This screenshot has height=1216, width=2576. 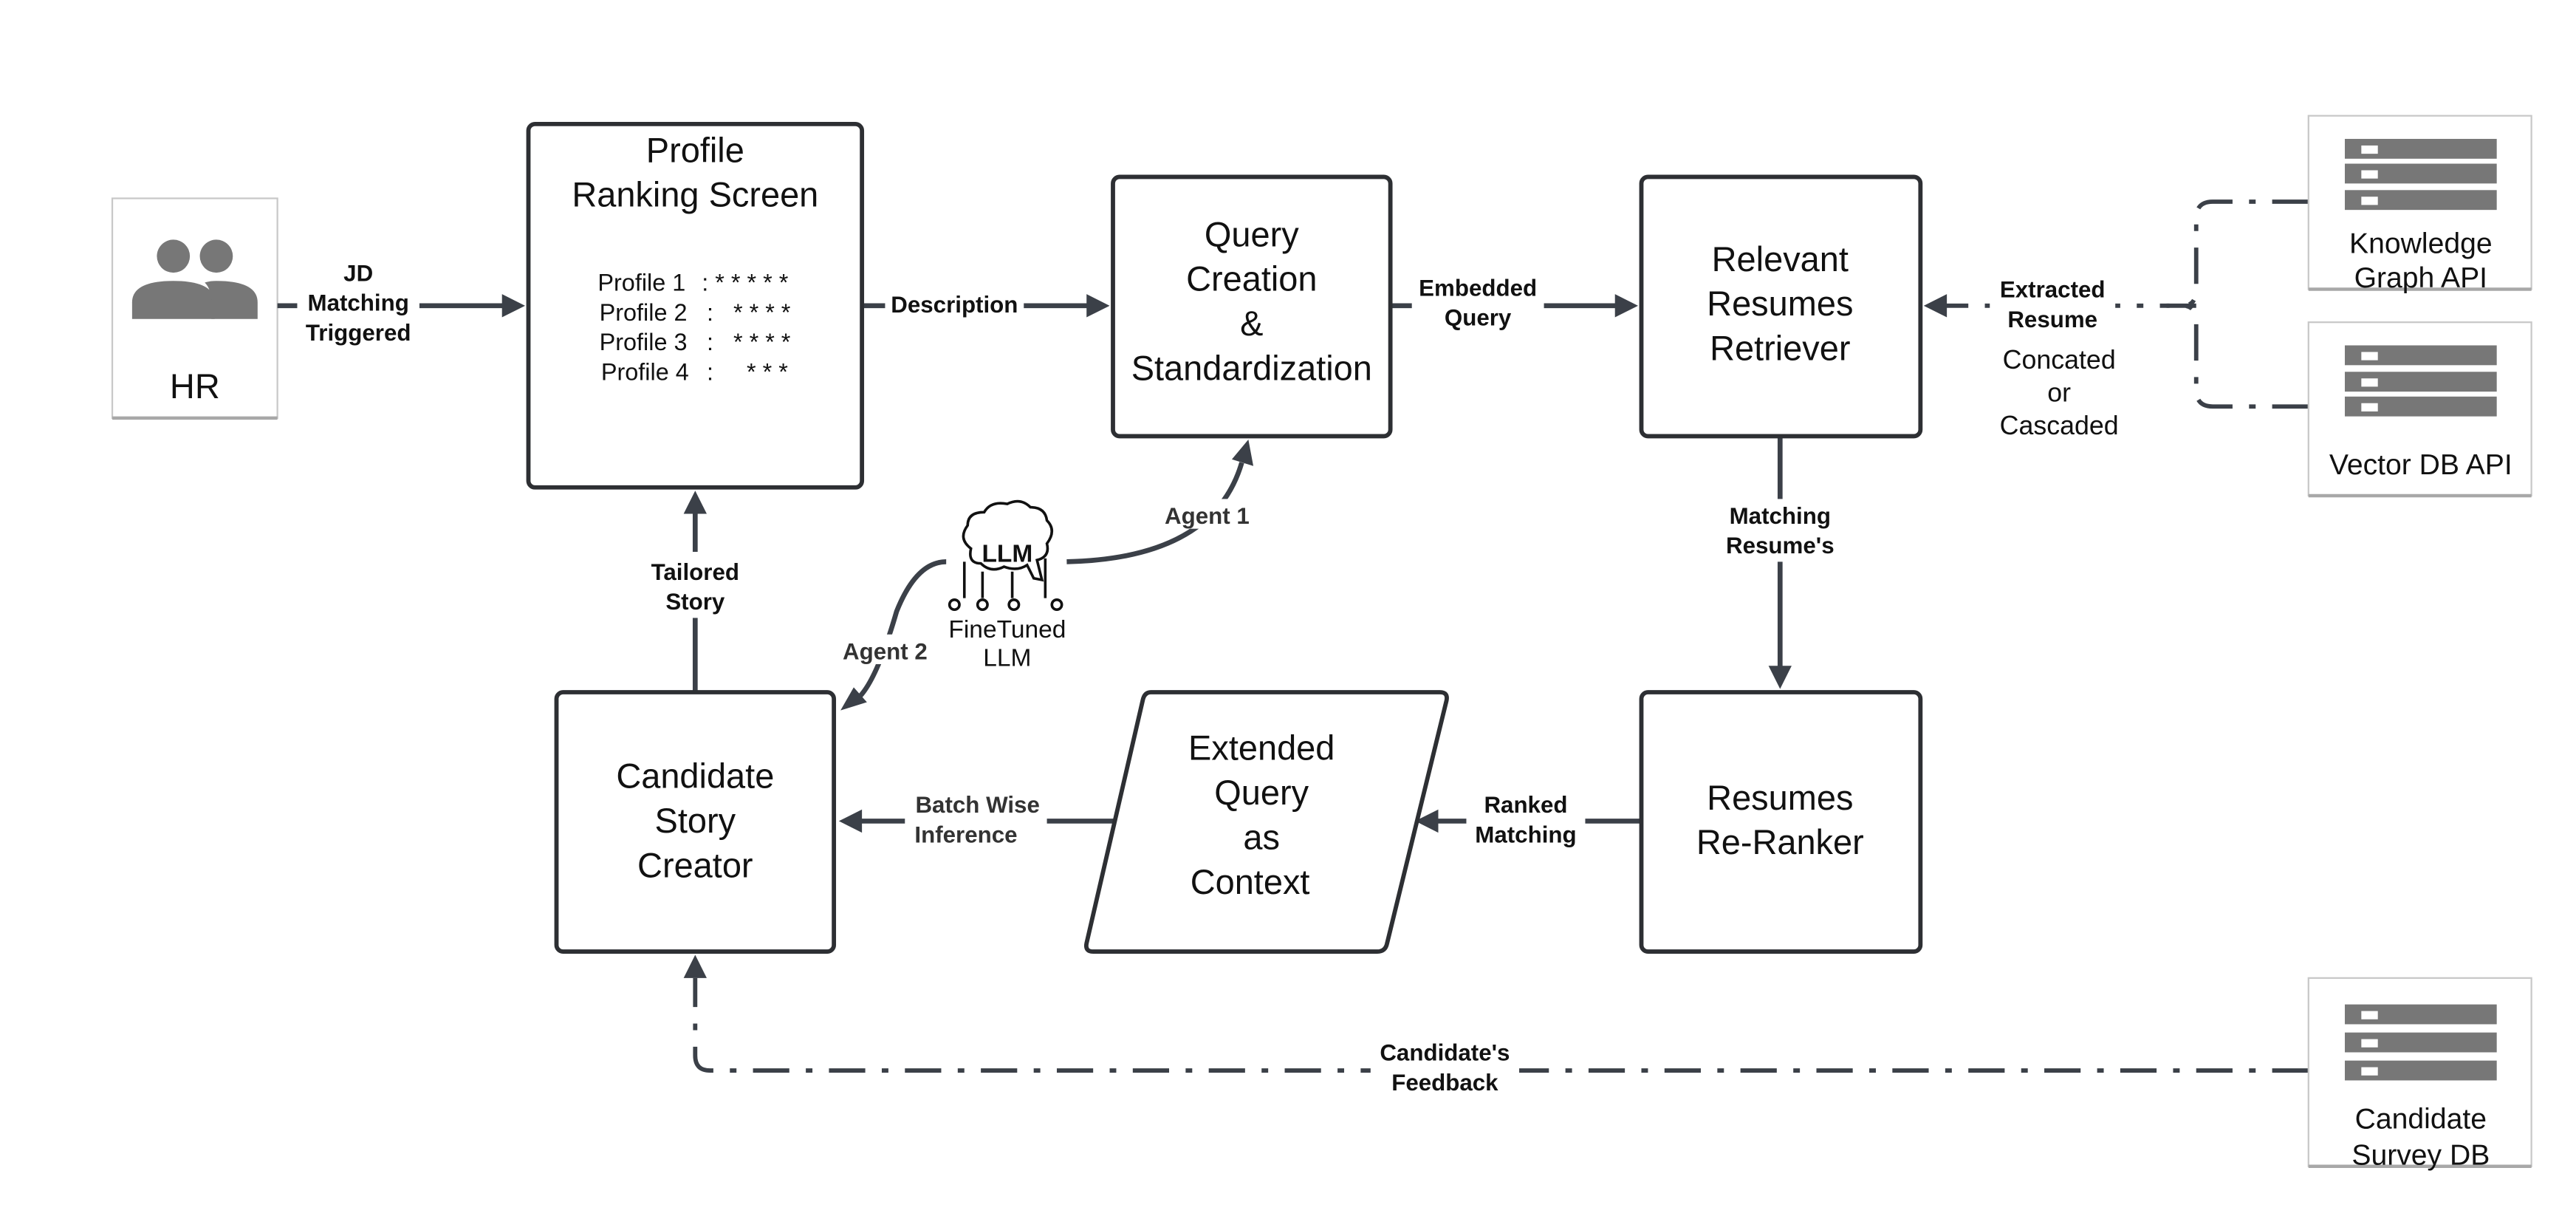 I want to click on svg-text: Resume, so click(x=2052, y=319).